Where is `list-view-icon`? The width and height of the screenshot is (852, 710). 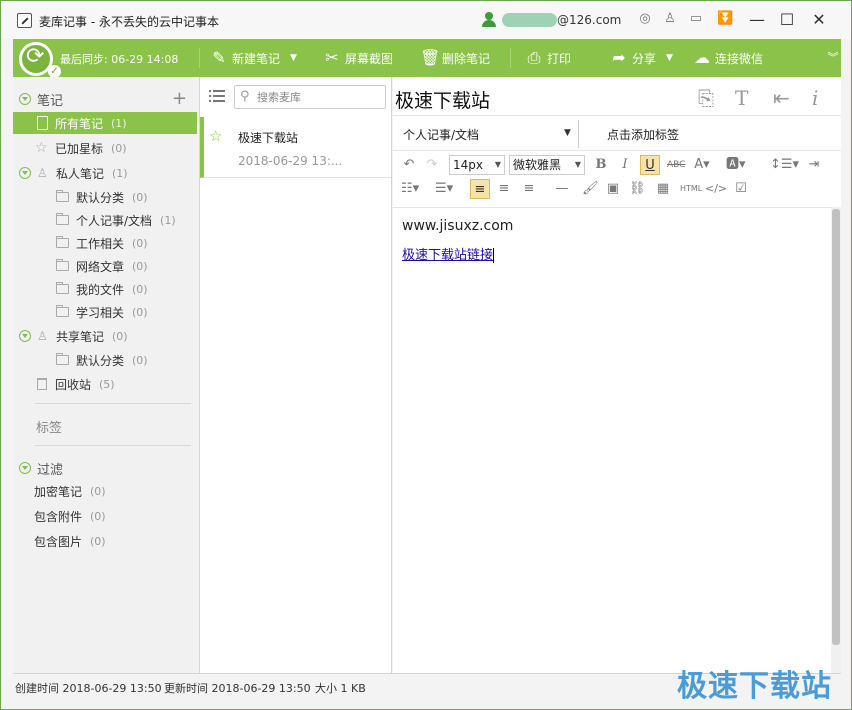
list-view-icon is located at coordinates (217, 96).